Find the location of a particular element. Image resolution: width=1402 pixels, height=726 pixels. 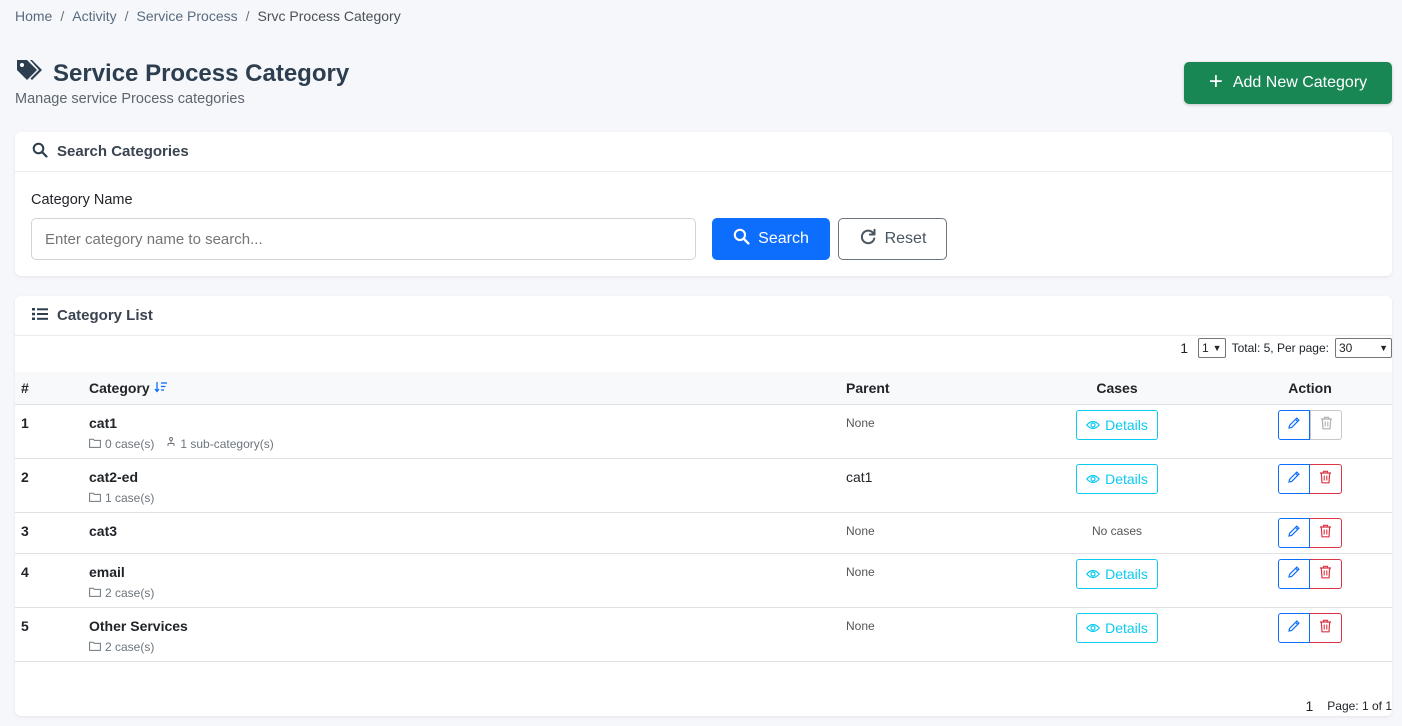

sitemap-icon is located at coordinates (171, 443).